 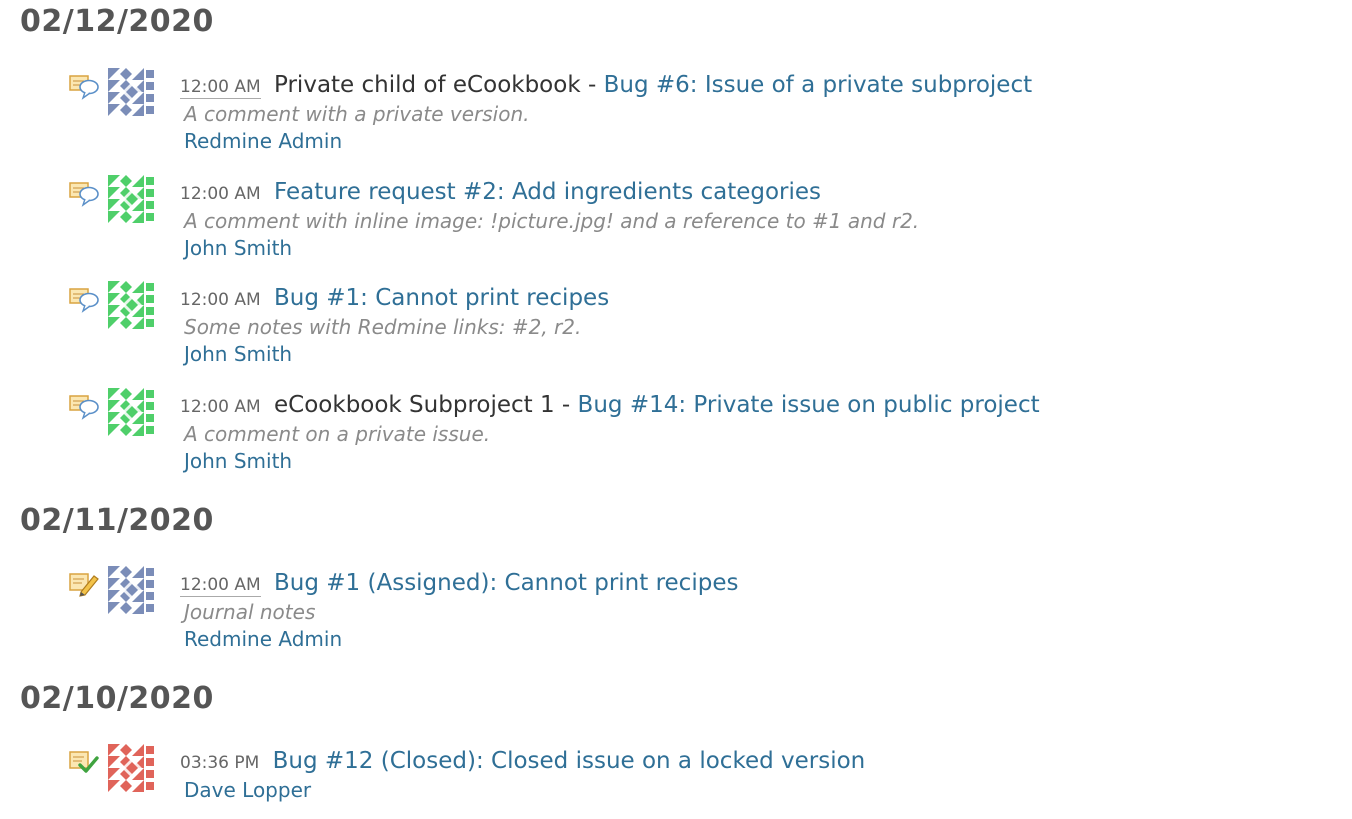 What do you see at coordinates (414, 405) in the screenshot?
I see `event-project: eCookbook Subproject 1` at bounding box center [414, 405].